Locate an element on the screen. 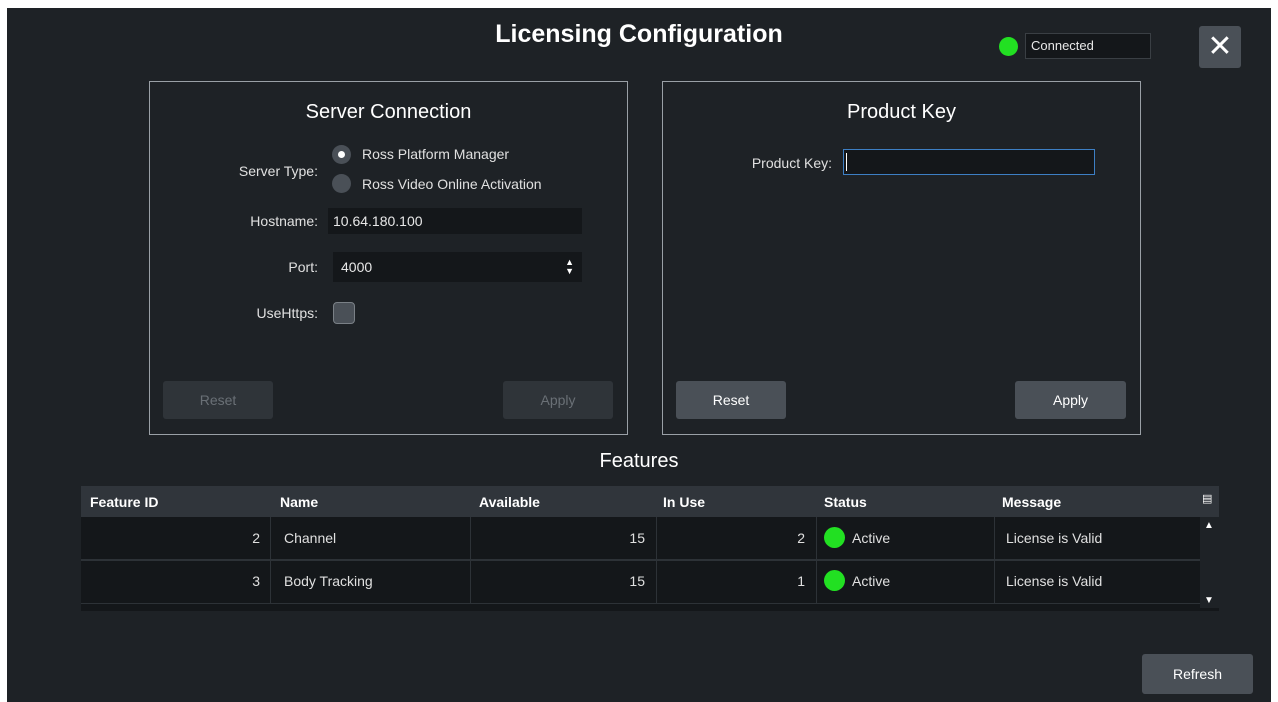 This screenshot has height=702, width=1278. cell-name: Channel is located at coordinates (310, 538).